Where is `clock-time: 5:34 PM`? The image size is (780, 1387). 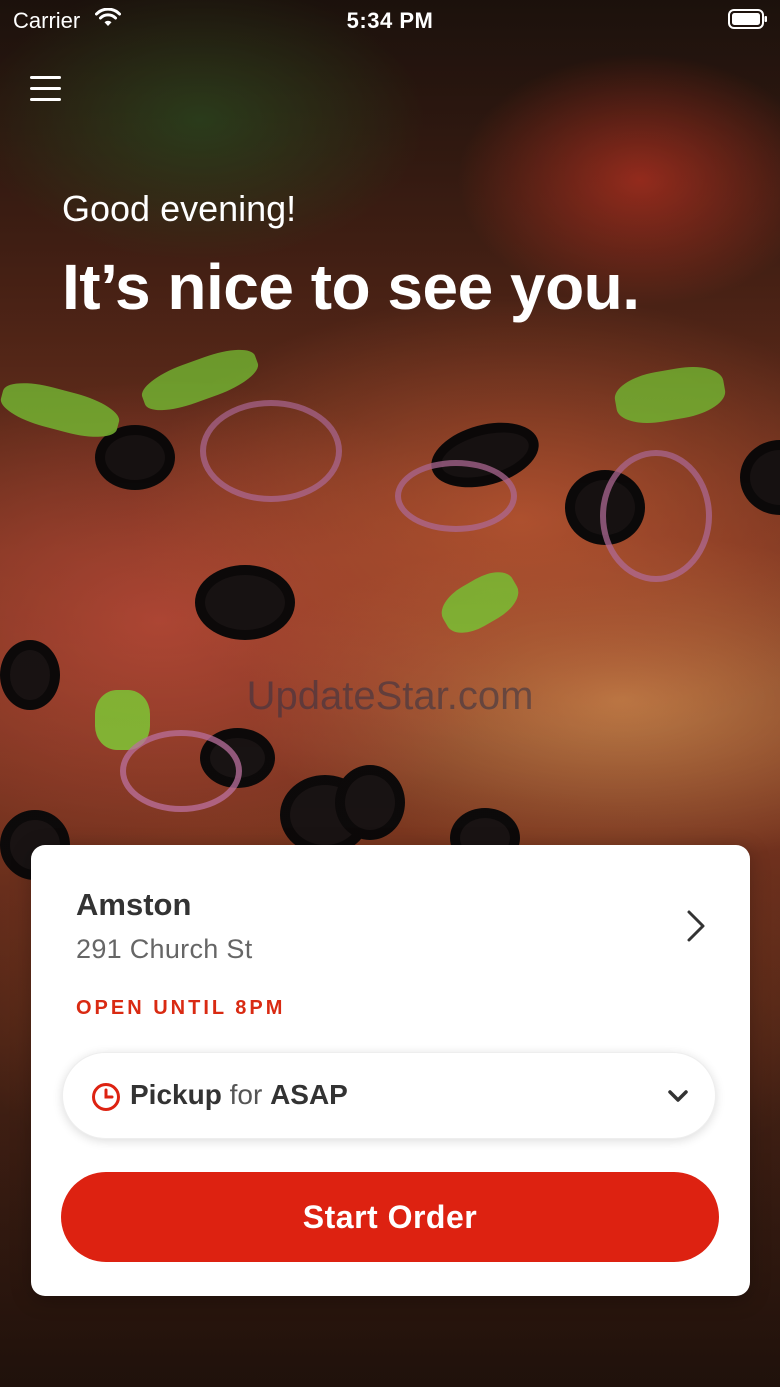 clock-time: 5:34 PM is located at coordinates (390, 20).